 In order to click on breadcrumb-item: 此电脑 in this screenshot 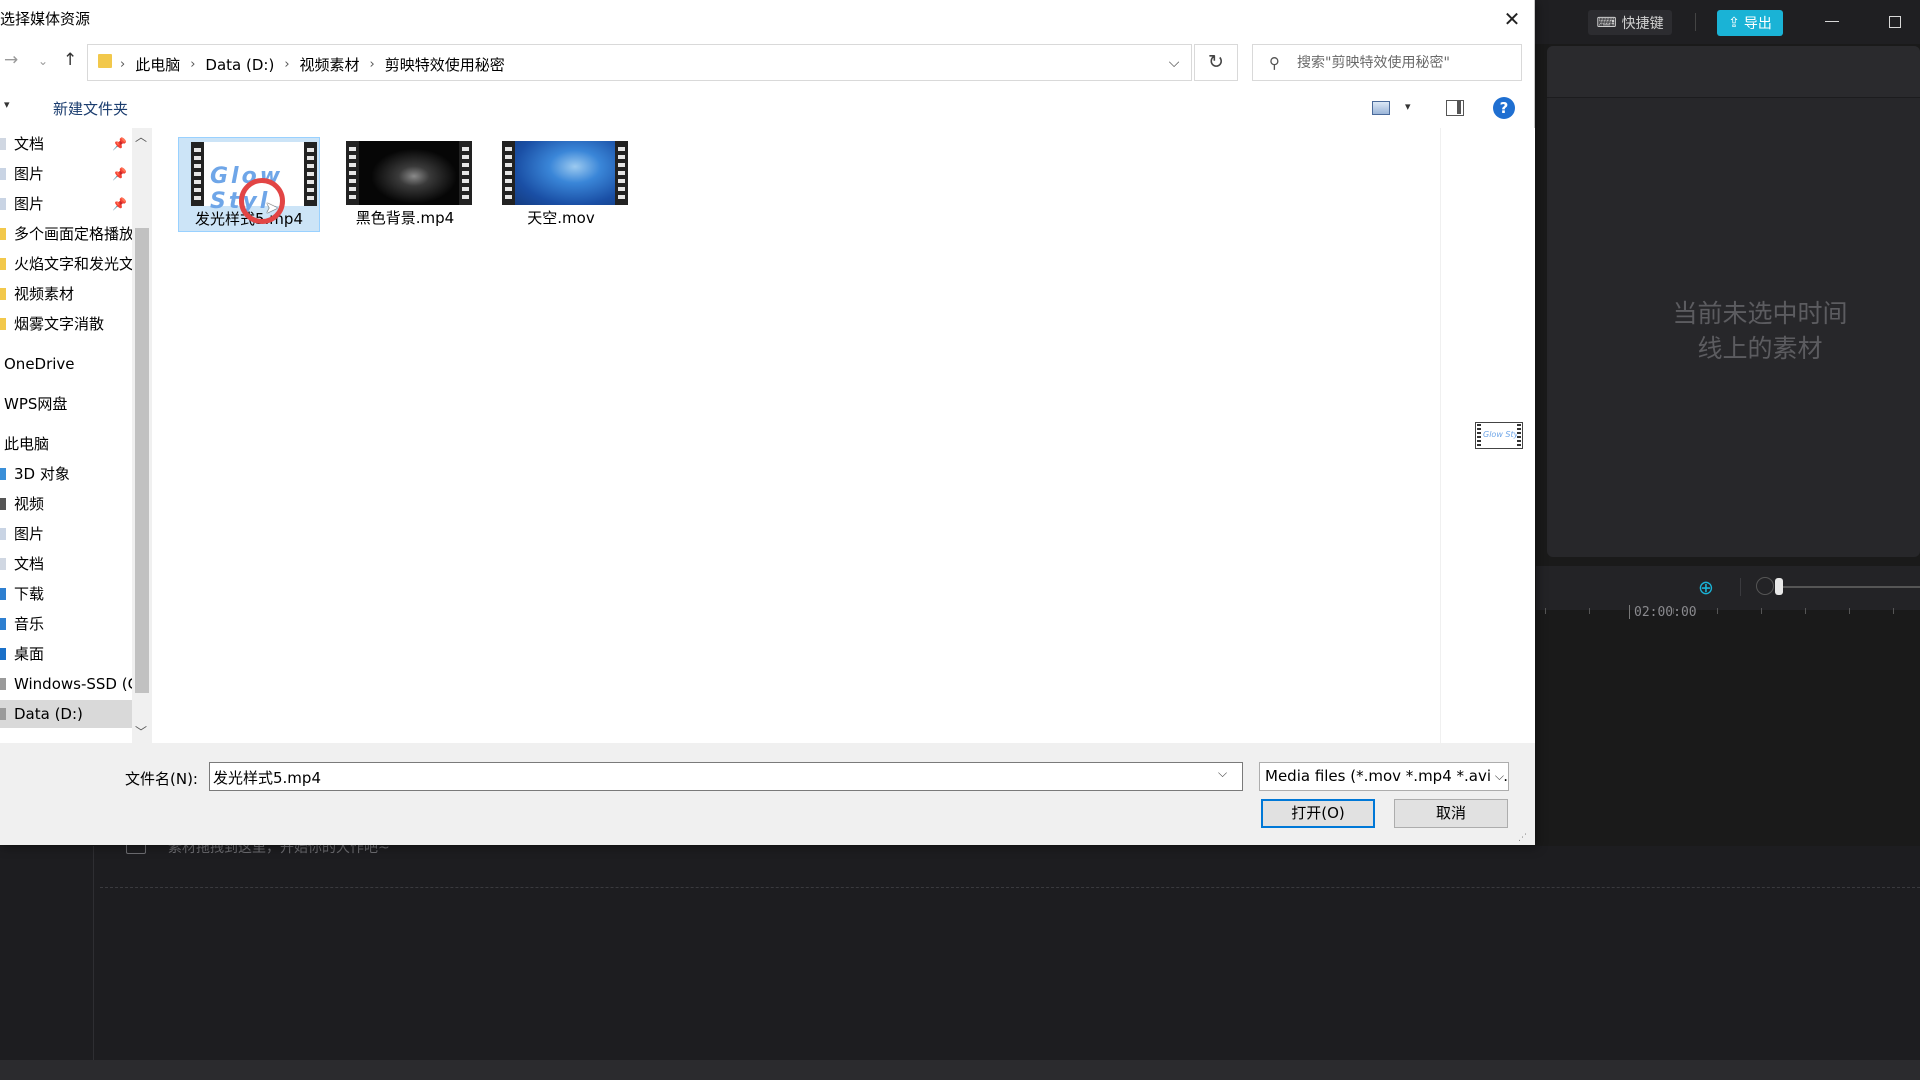, I will do `click(157, 64)`.